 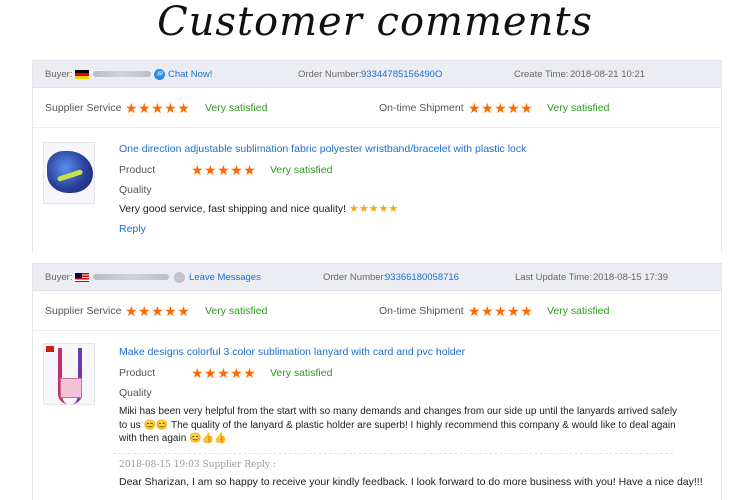 I want to click on germany-flag-icon, so click(x=82, y=74).